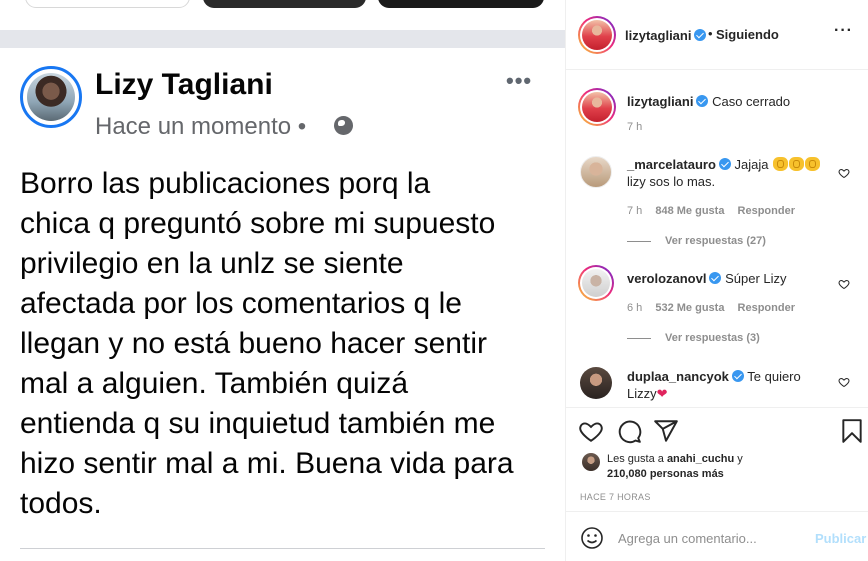 Image resolution: width=868 pixels, height=561 pixels. What do you see at coordinates (712, 338) in the screenshot?
I see `view-replies-label: Ver respuestas (3)` at bounding box center [712, 338].